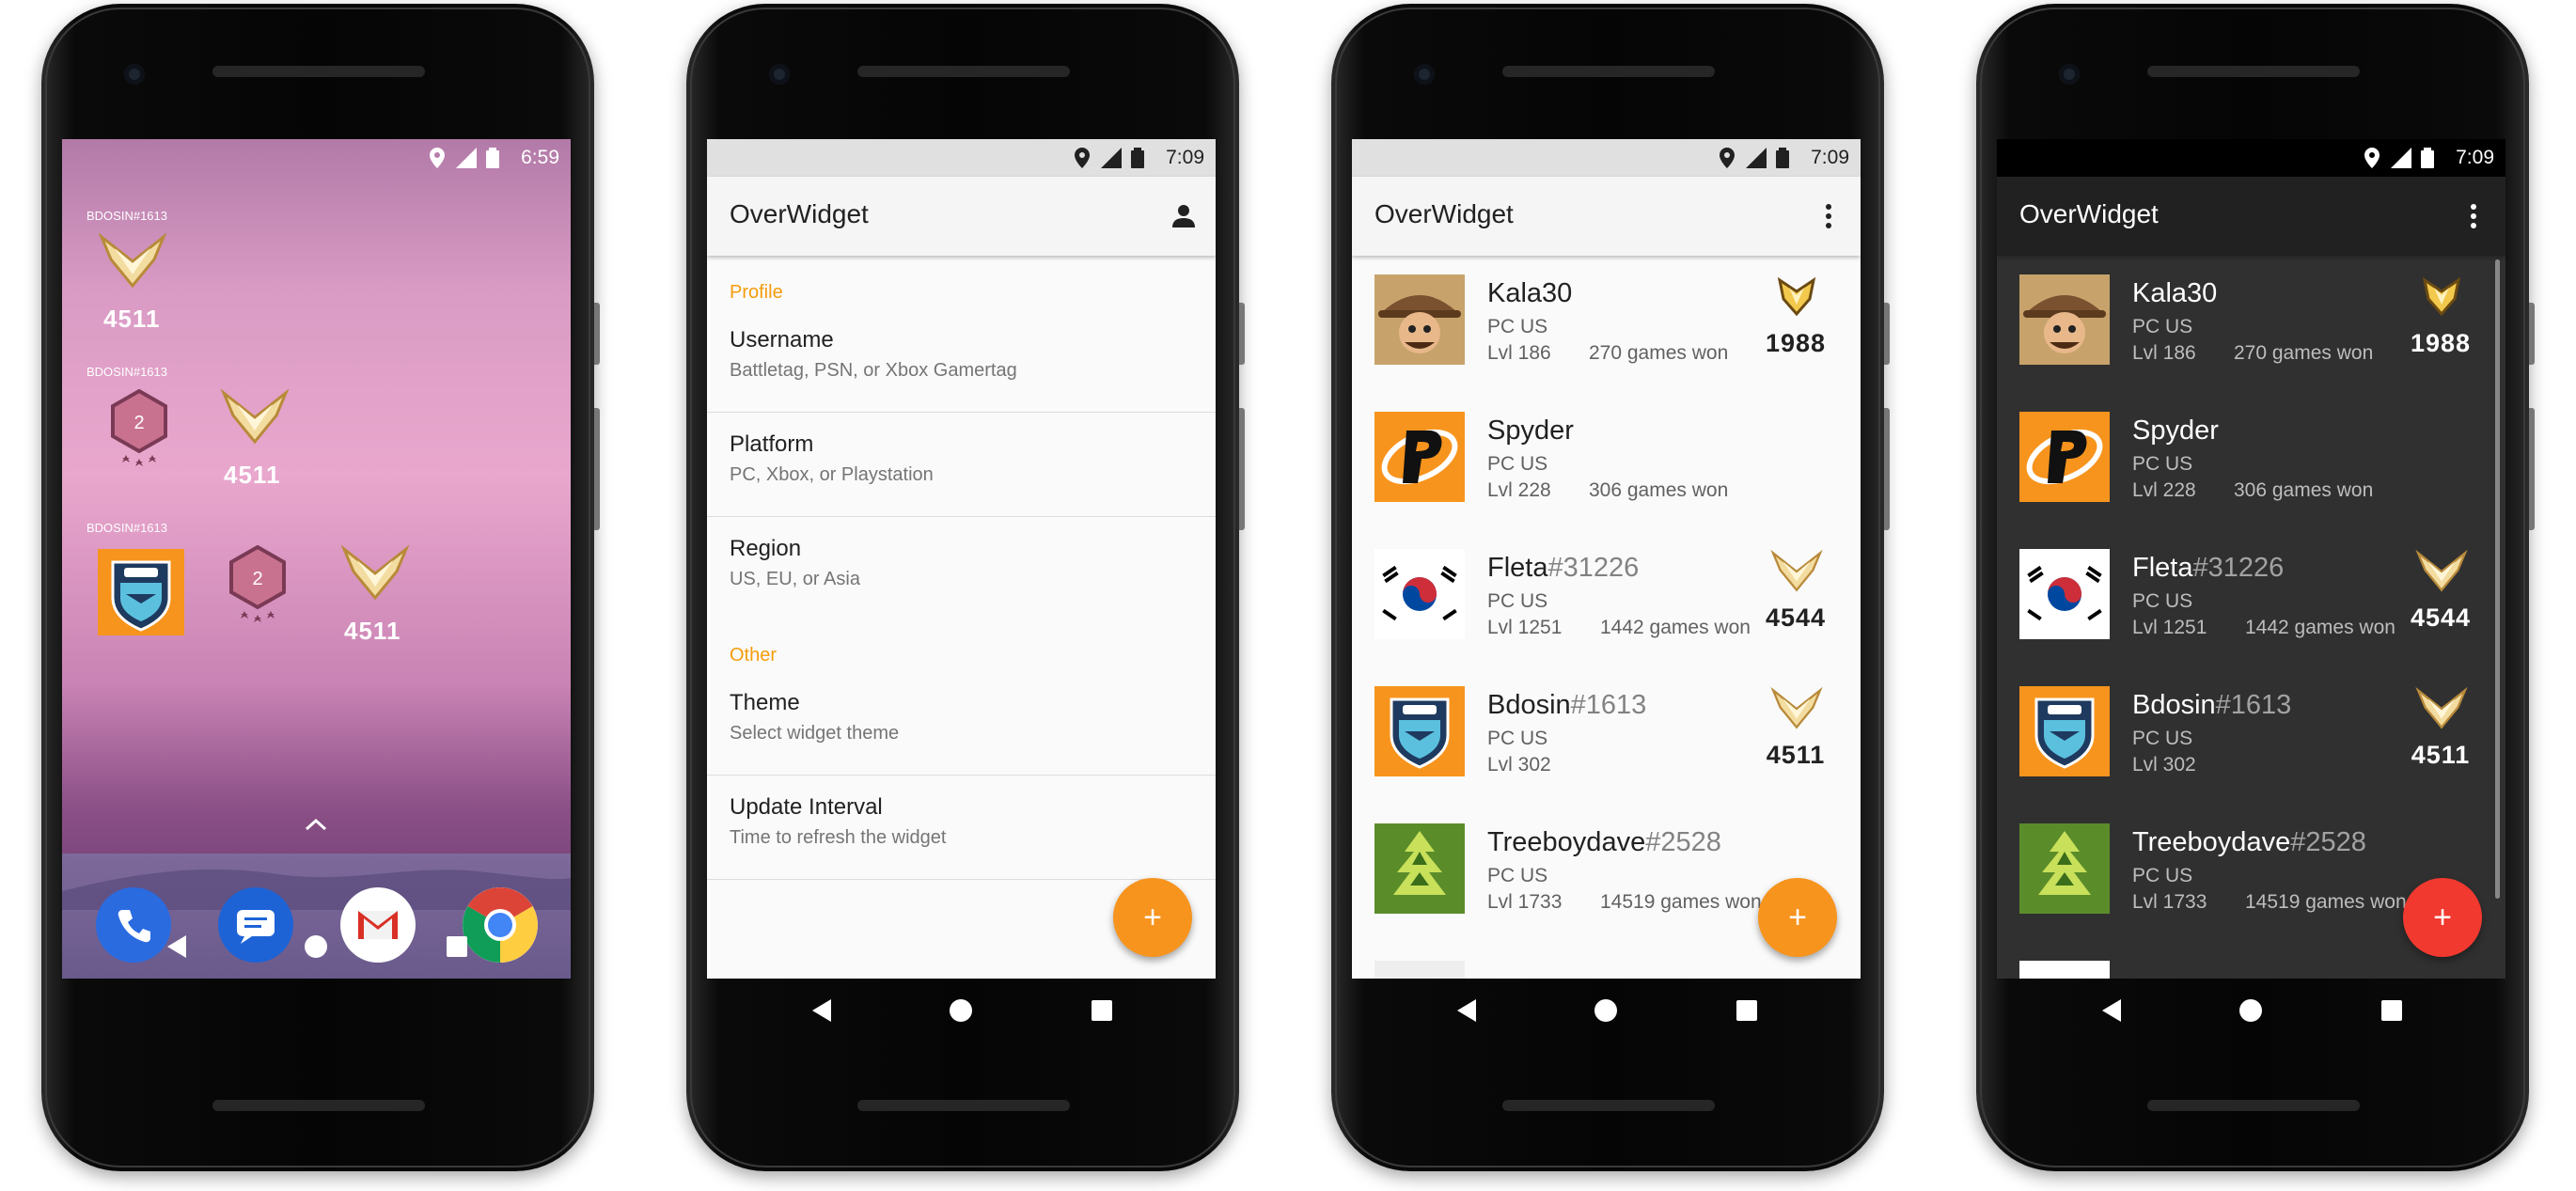 Image resolution: width=2576 pixels, height=1191 pixels. I want to click on player-level: Lvl 302, so click(1519, 765).